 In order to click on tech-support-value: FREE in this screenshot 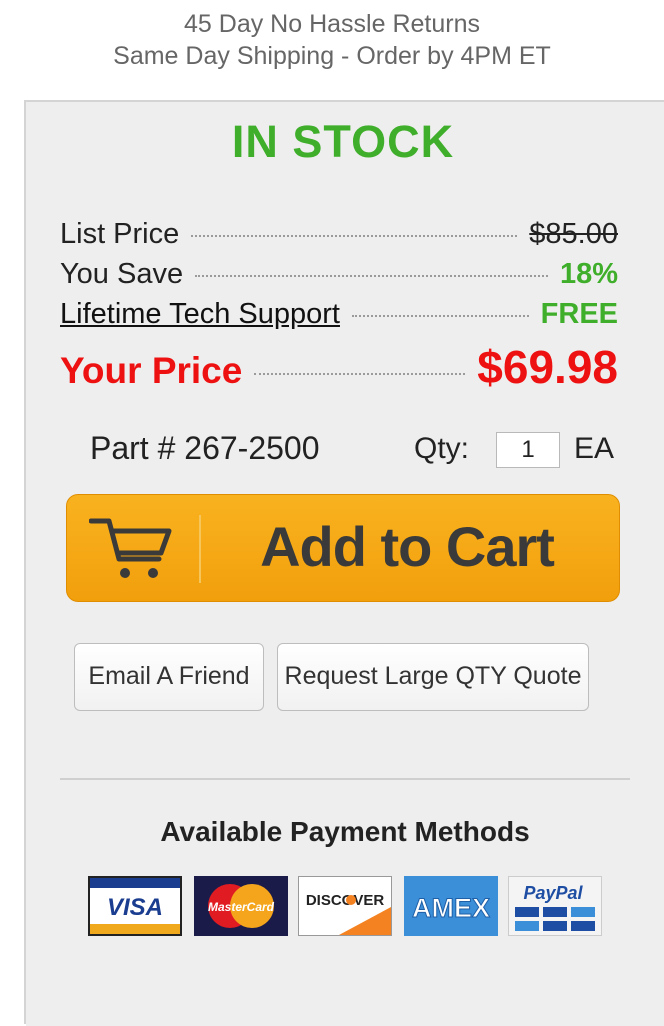, I will do `click(579, 314)`.